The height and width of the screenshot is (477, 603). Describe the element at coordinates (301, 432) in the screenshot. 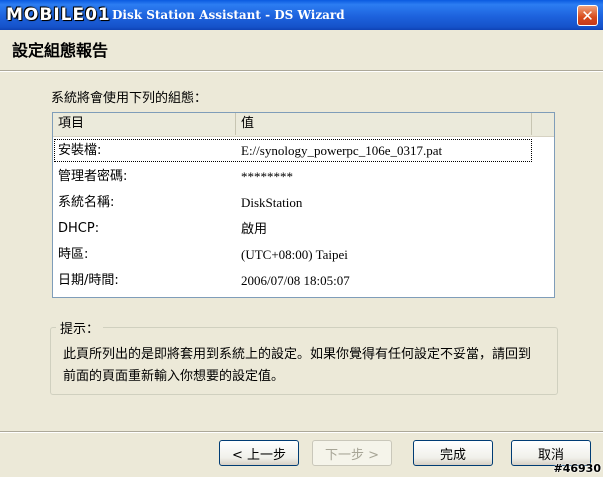

I see `footer-divider-highlight` at that location.